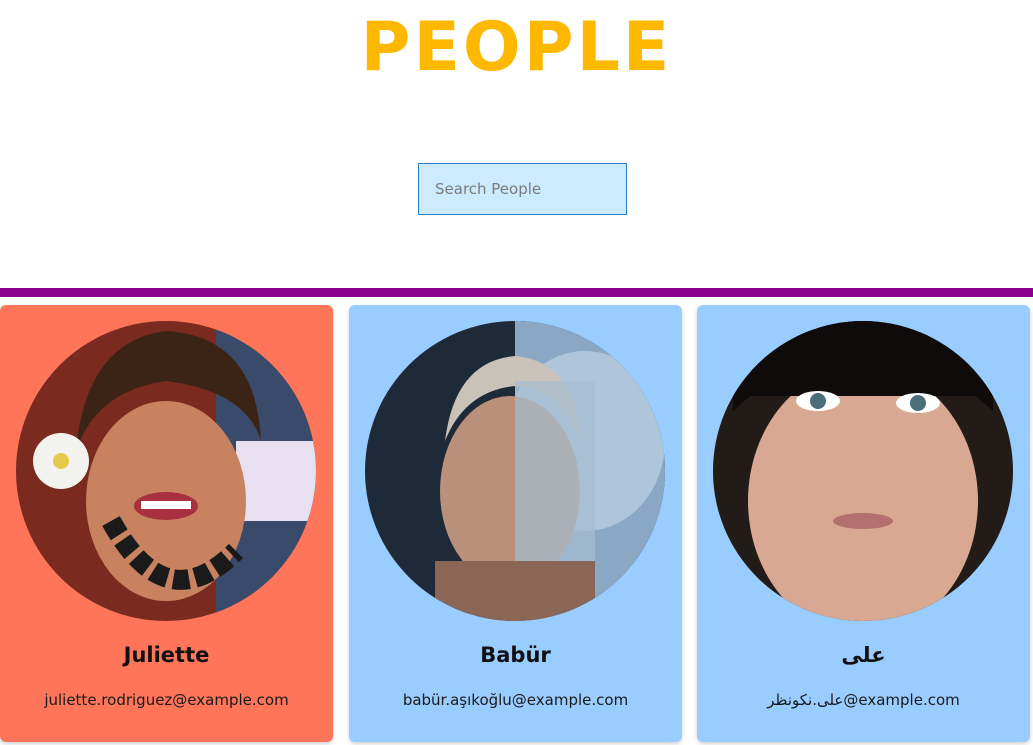 This screenshot has height=745, width=1033. What do you see at coordinates (522, 189) in the screenshot?
I see `search-input` at bounding box center [522, 189].